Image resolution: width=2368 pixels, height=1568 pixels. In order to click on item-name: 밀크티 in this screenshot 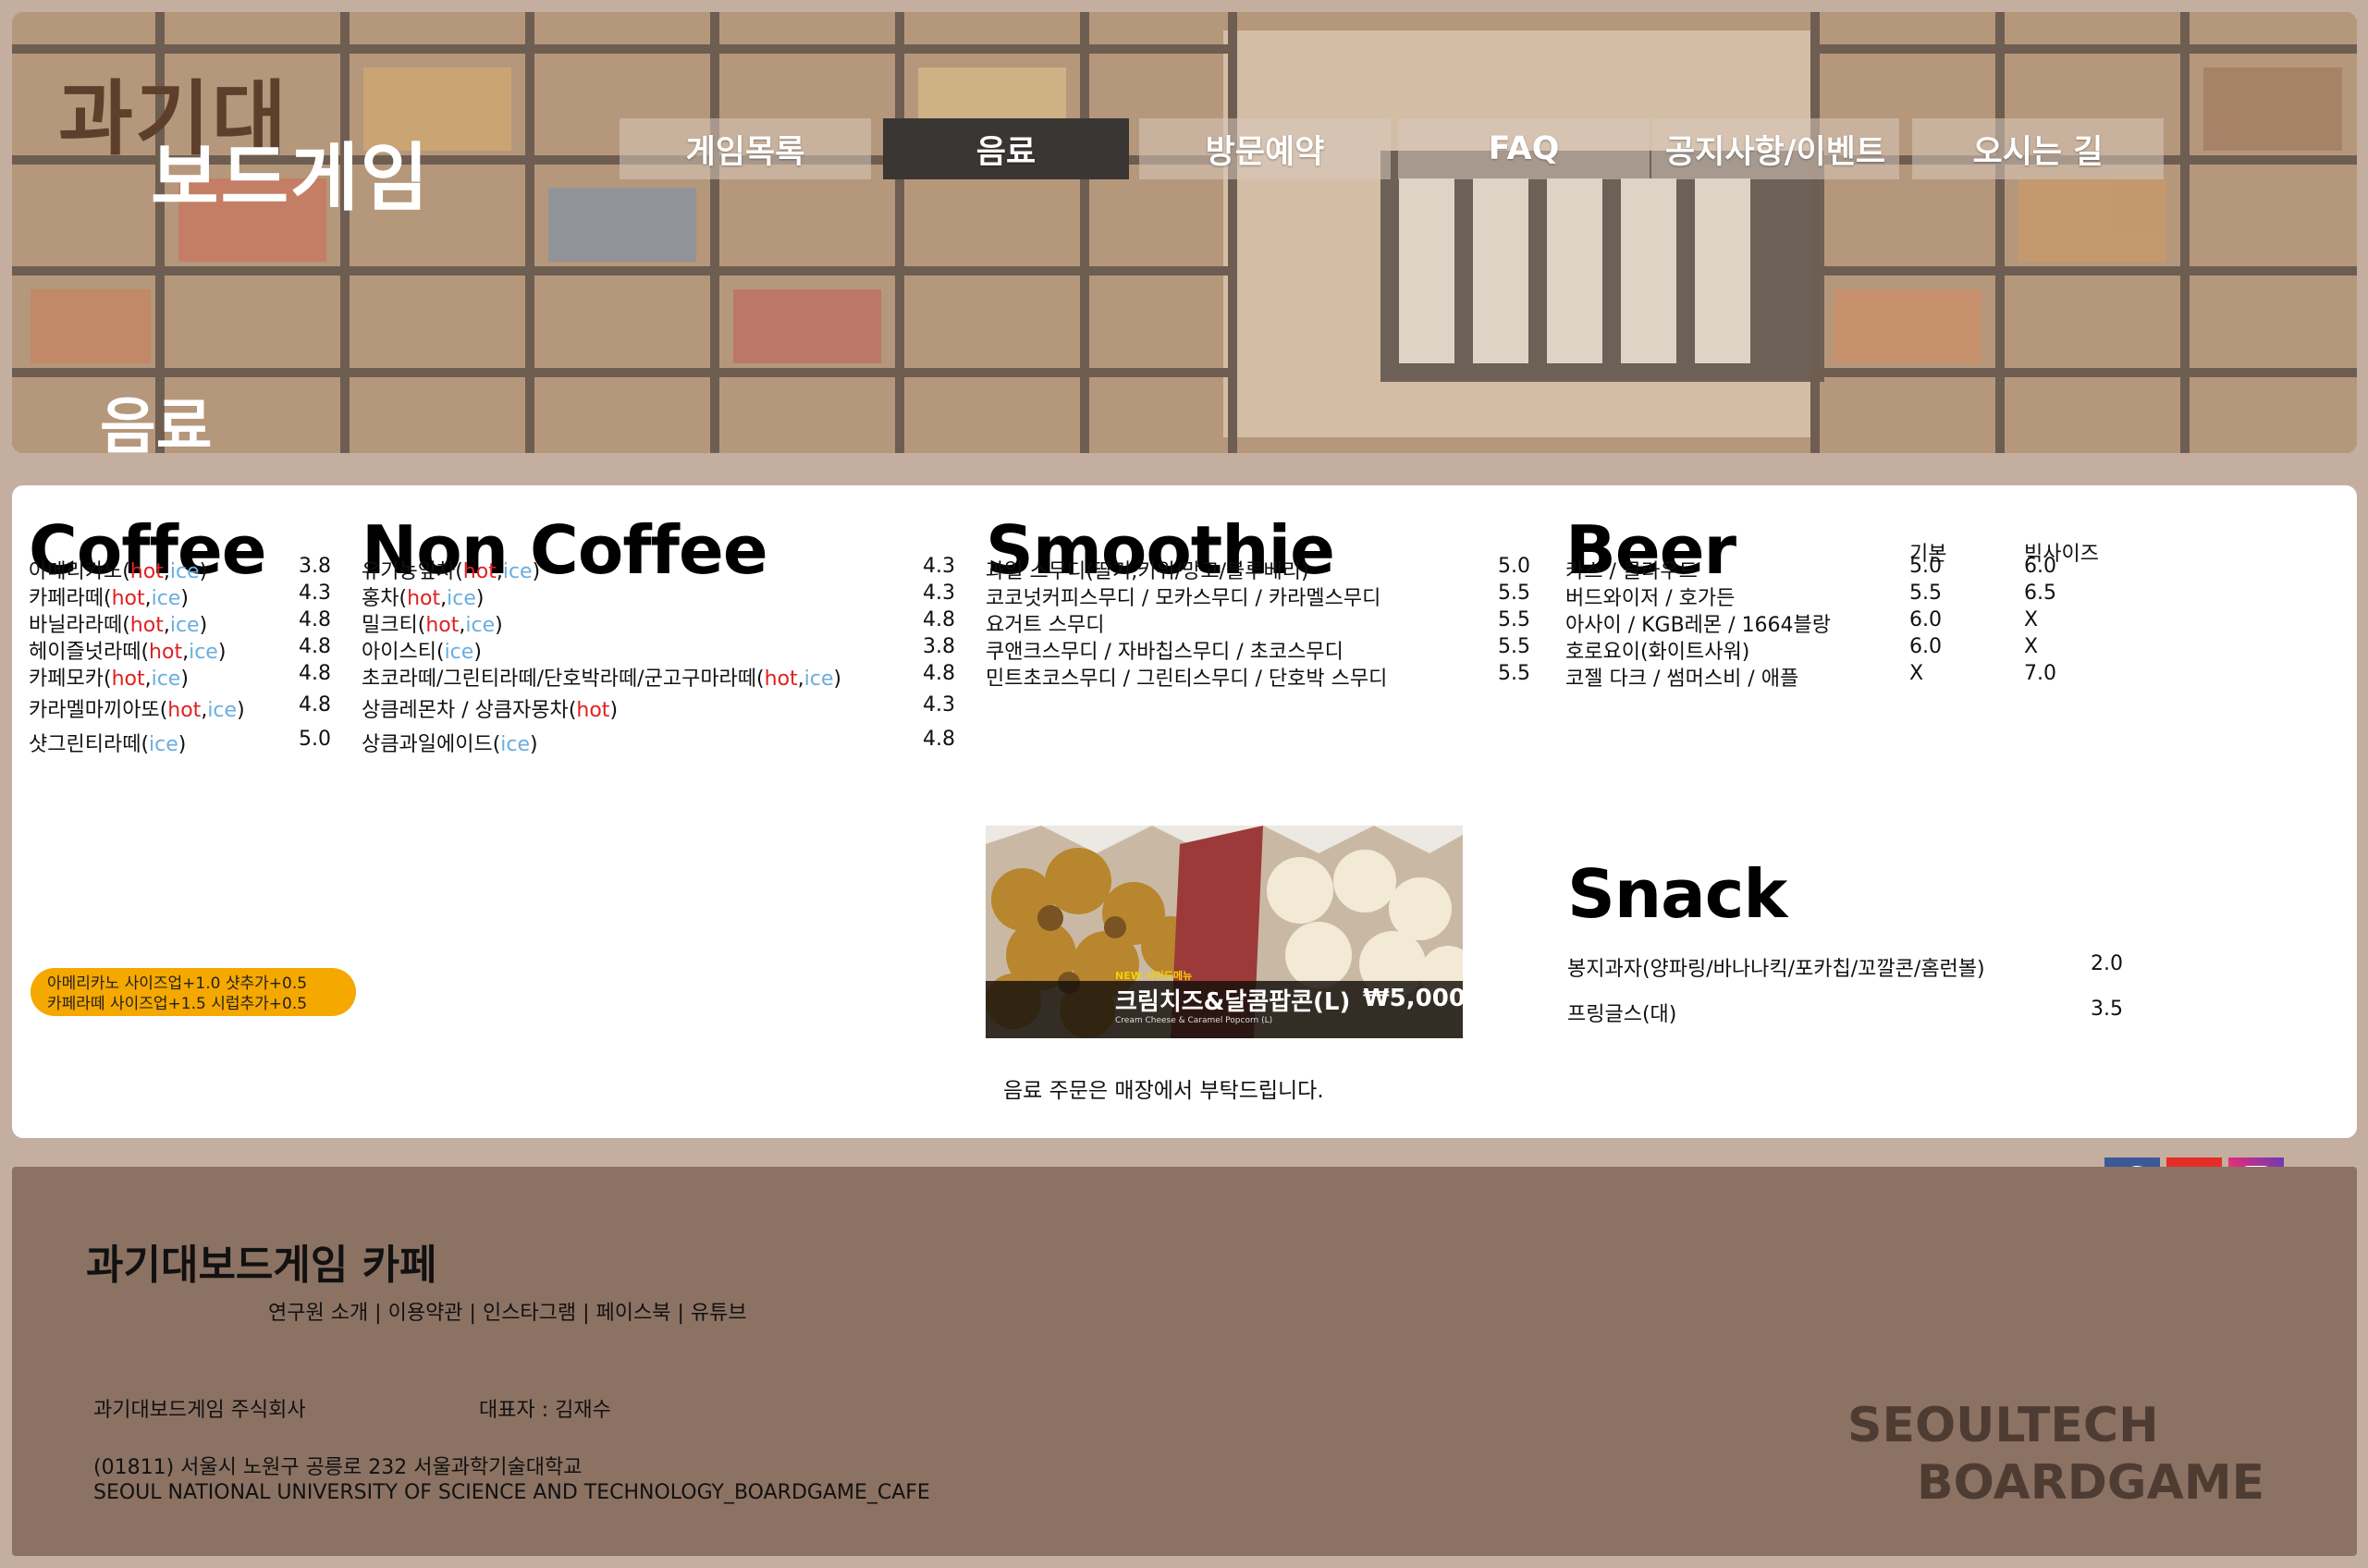, I will do `click(390, 626)`.